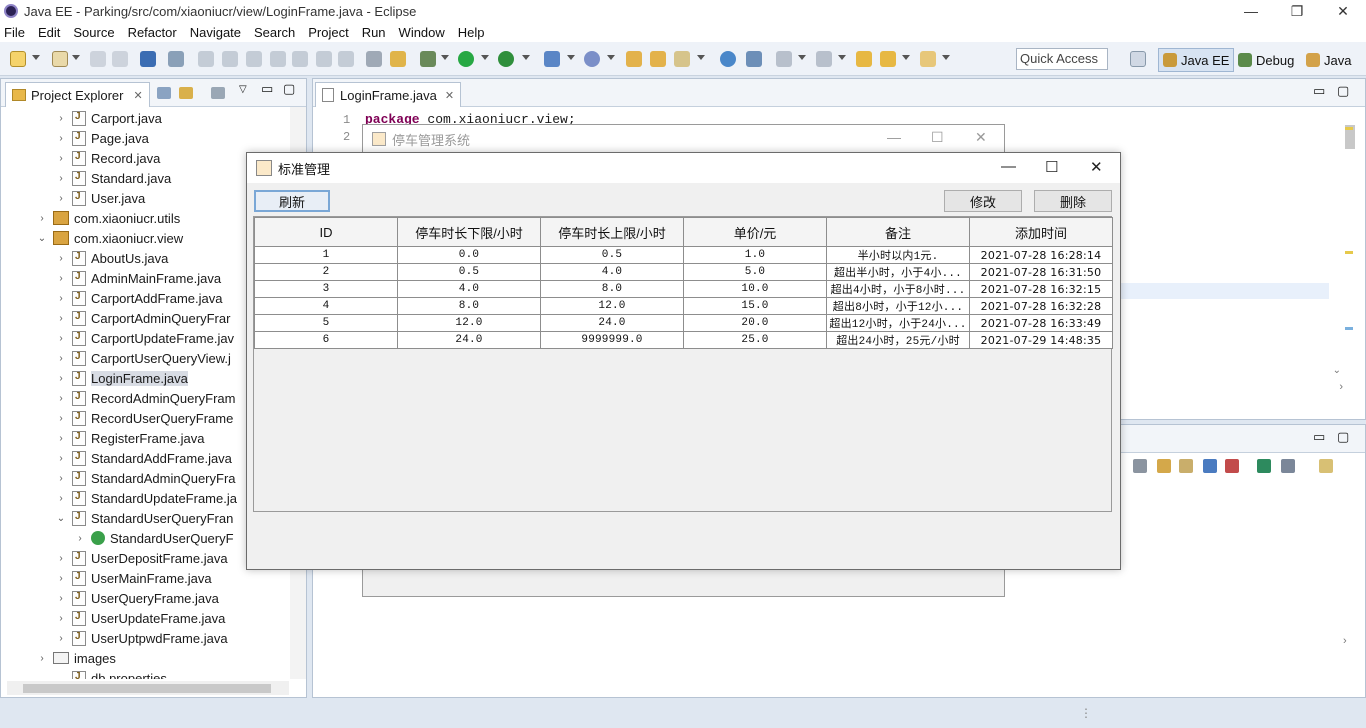  I want to click on new-icon, so click(18, 59).